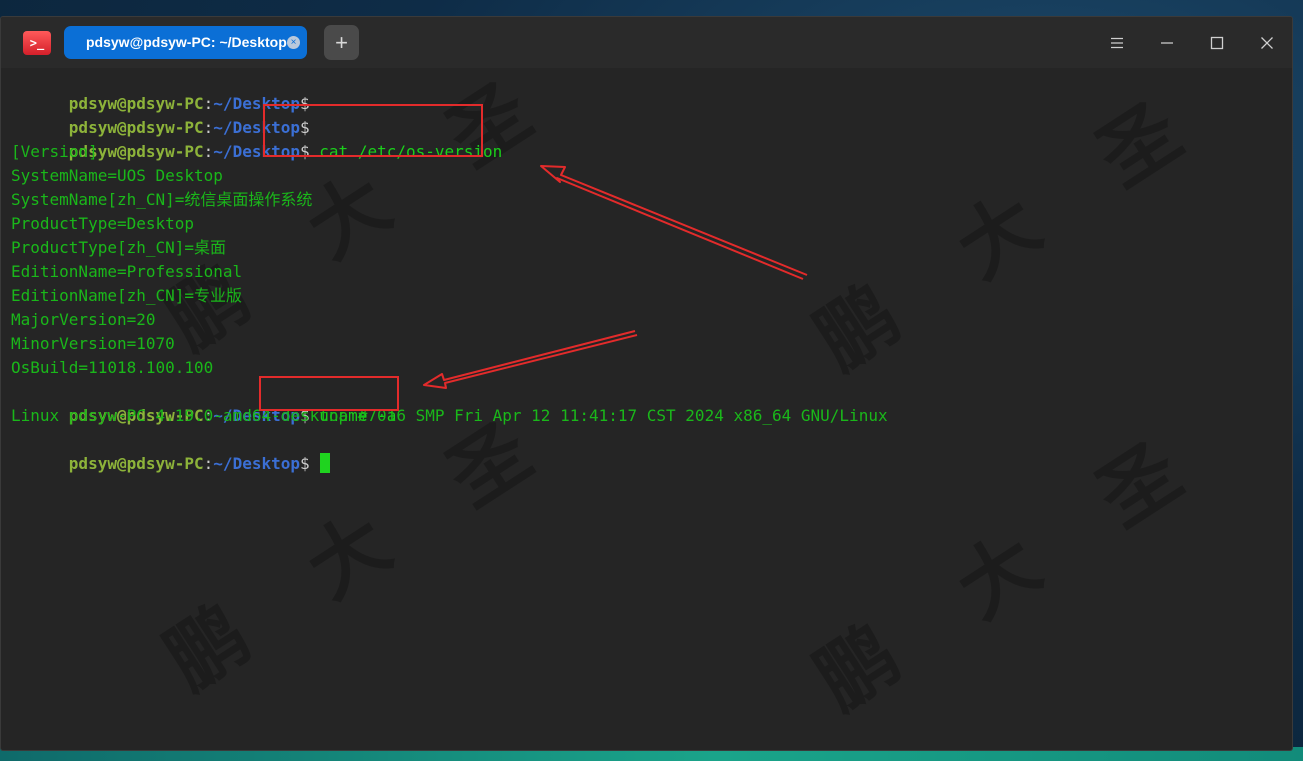 This screenshot has height=761, width=1303. Describe the element at coordinates (530, 359) in the screenshot. I see `arrow-to-uname` at that location.